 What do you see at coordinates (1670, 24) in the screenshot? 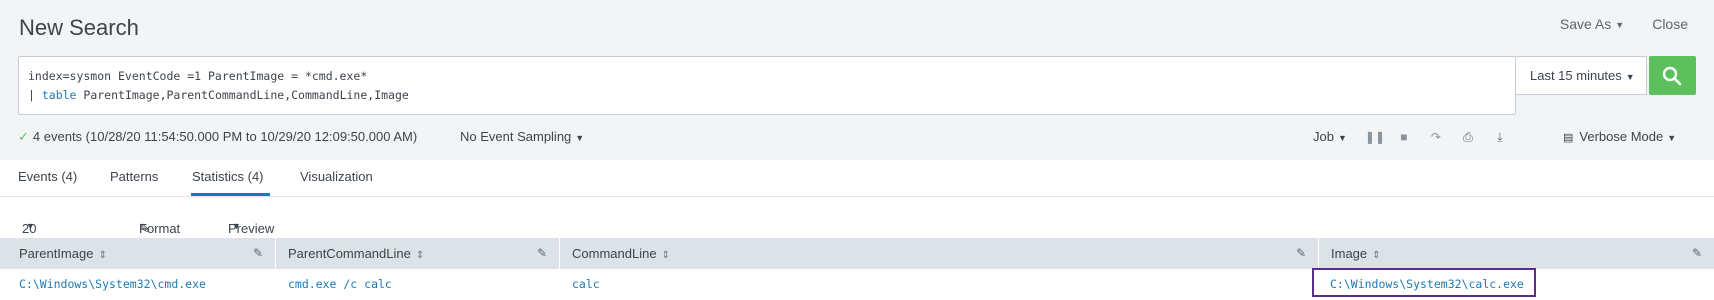
I see `close-button: Close` at bounding box center [1670, 24].